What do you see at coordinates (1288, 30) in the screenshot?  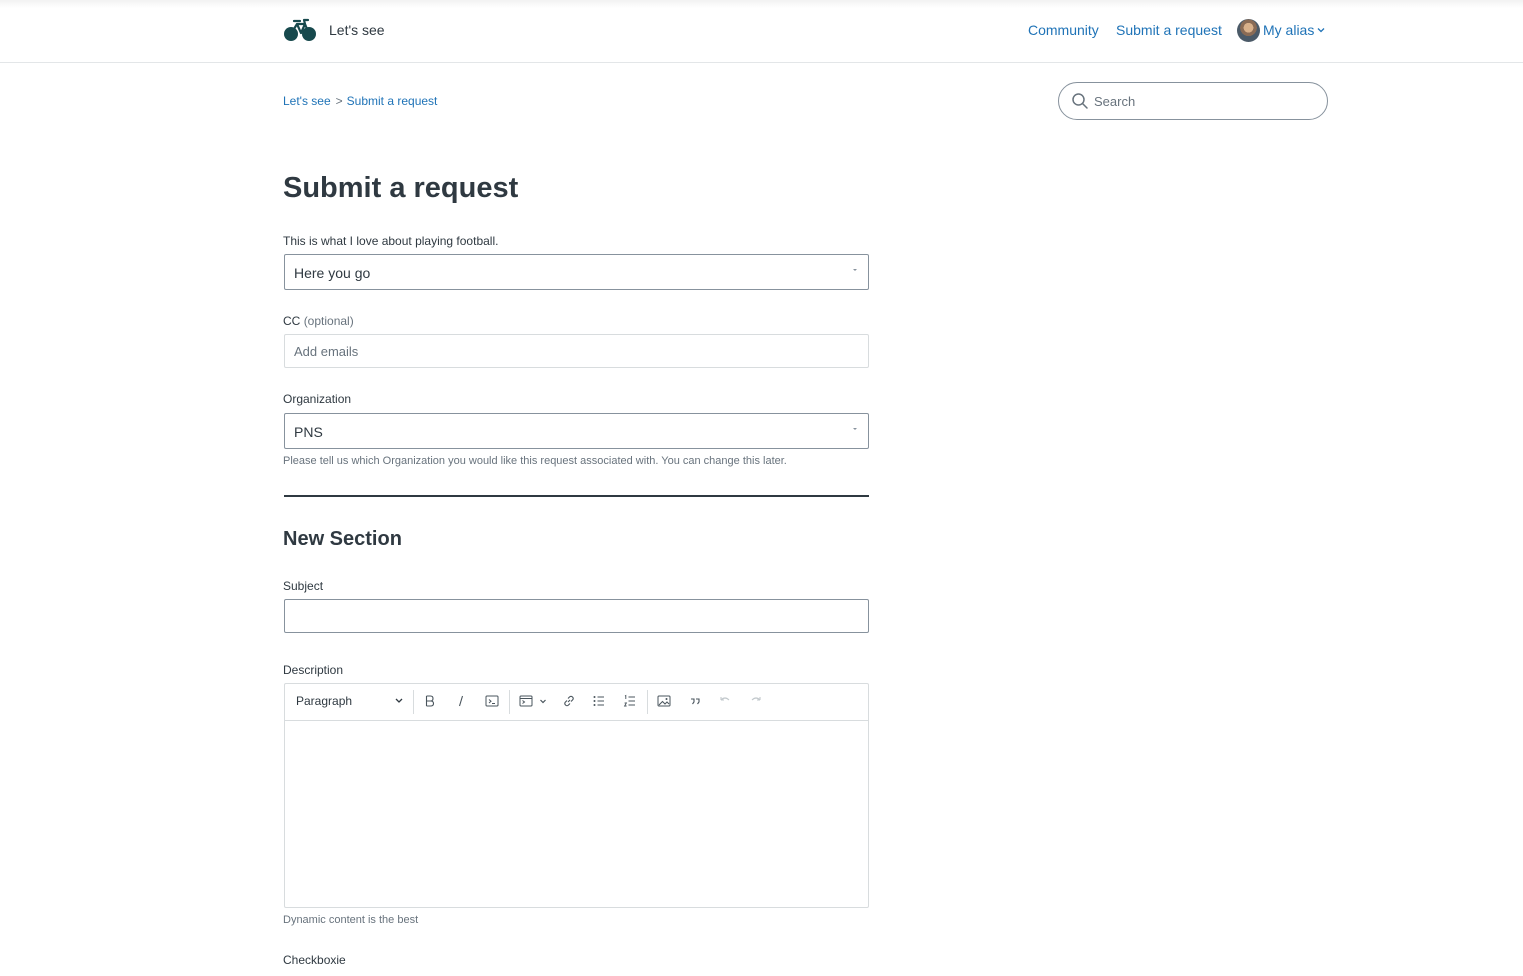 I see `user-menu-toggle: My alias` at bounding box center [1288, 30].